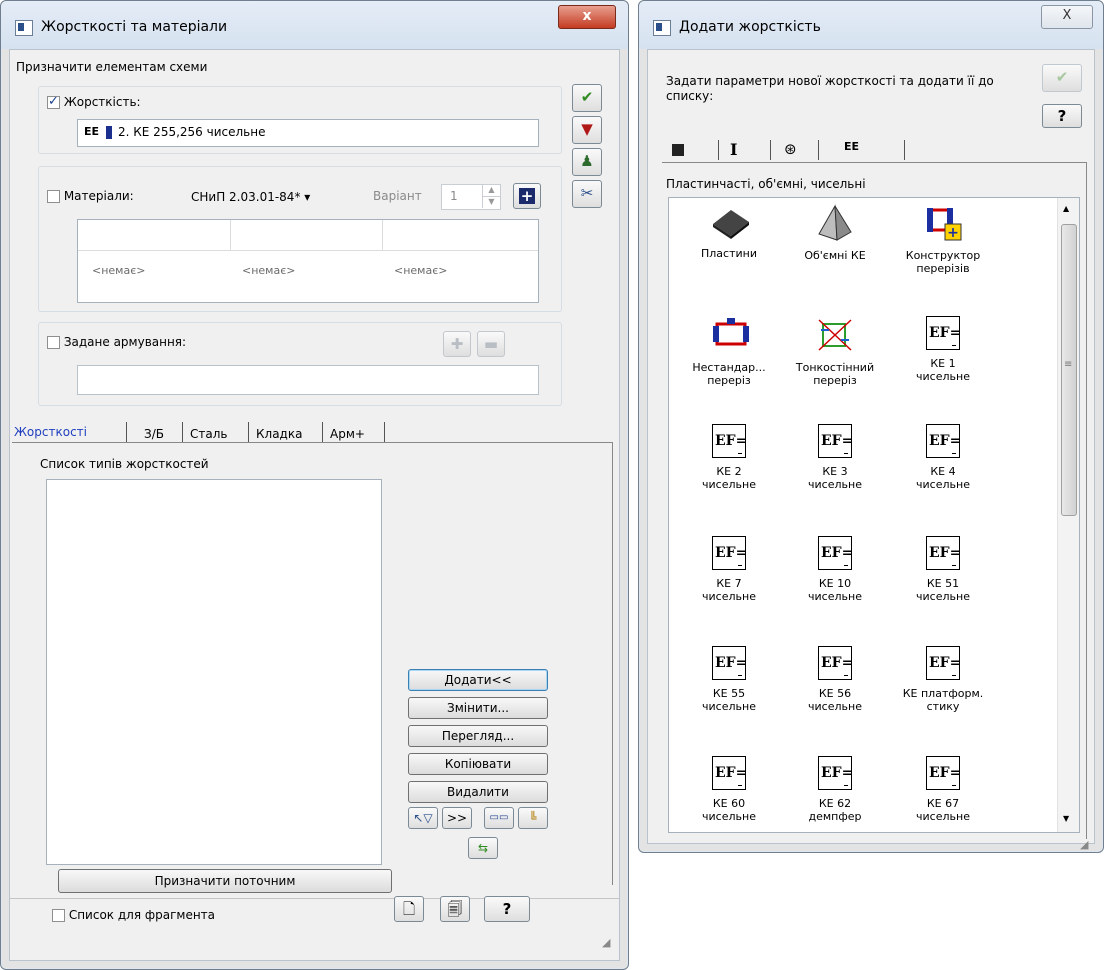  I want to click on reinforcement-checkbox, so click(53, 342).